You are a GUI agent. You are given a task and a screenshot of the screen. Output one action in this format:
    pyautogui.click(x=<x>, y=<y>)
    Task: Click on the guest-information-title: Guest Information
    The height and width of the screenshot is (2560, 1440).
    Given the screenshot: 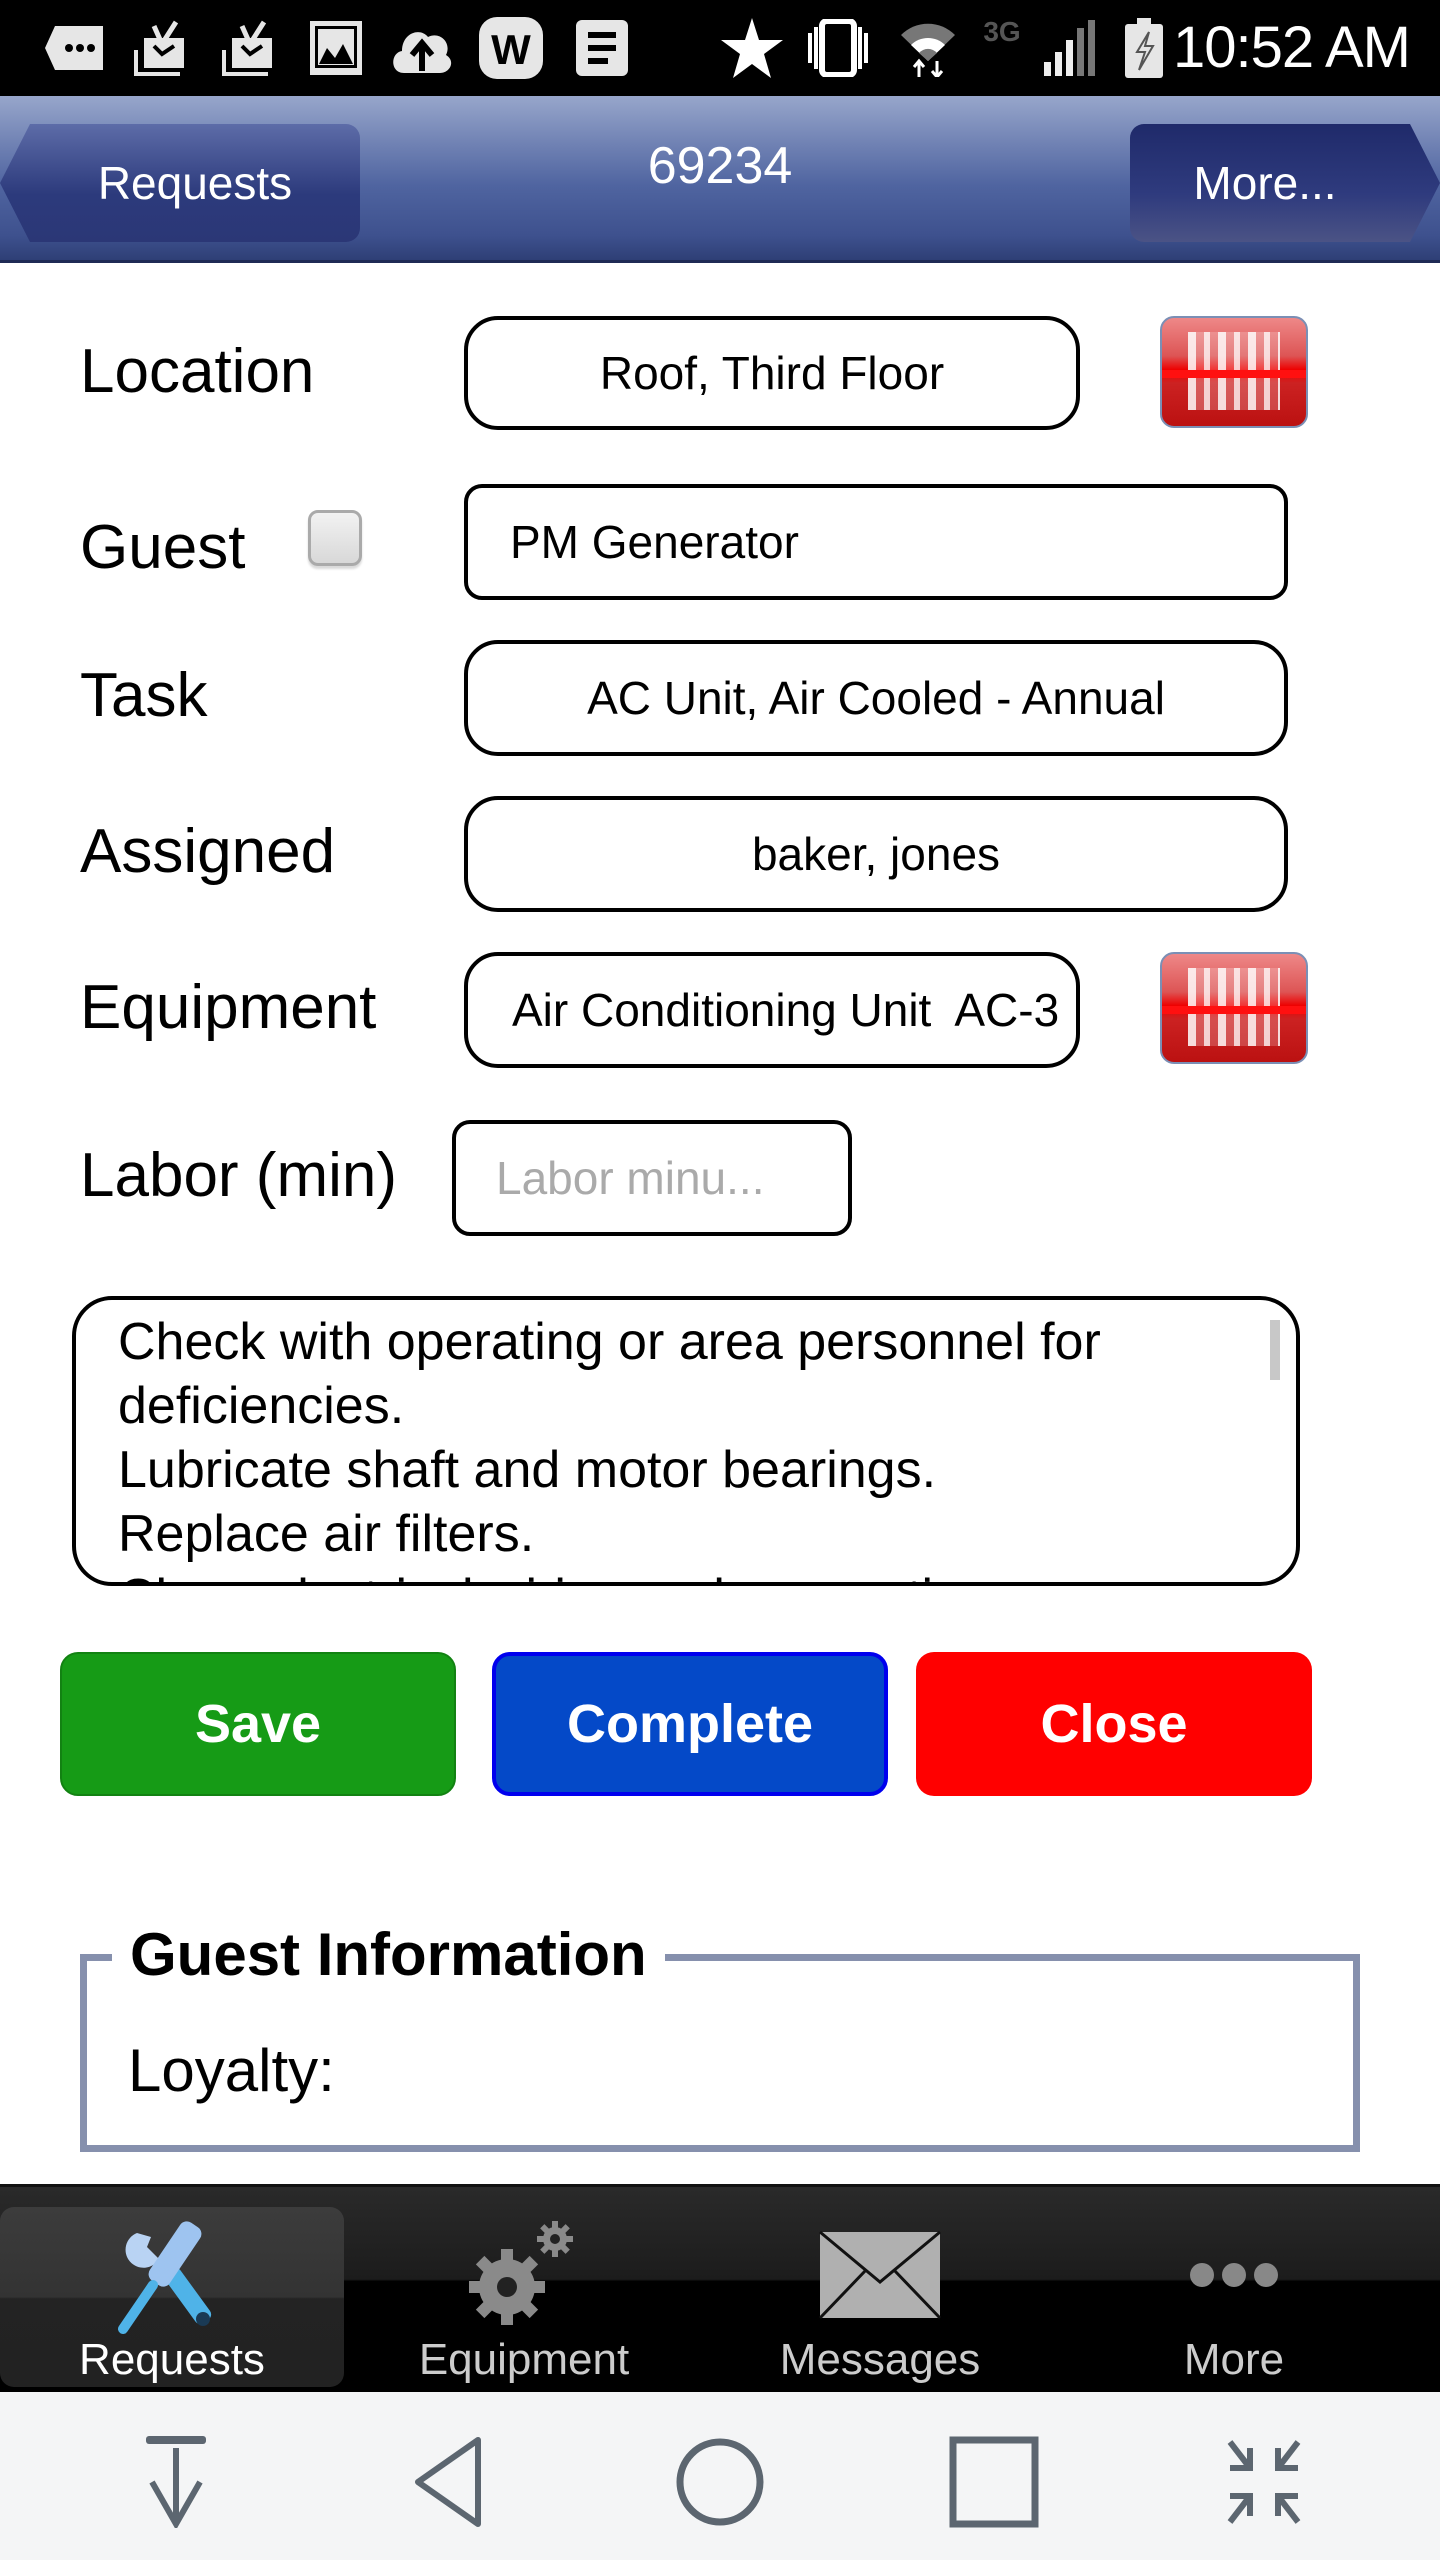 What is the action you would take?
    pyautogui.click(x=388, y=1954)
    